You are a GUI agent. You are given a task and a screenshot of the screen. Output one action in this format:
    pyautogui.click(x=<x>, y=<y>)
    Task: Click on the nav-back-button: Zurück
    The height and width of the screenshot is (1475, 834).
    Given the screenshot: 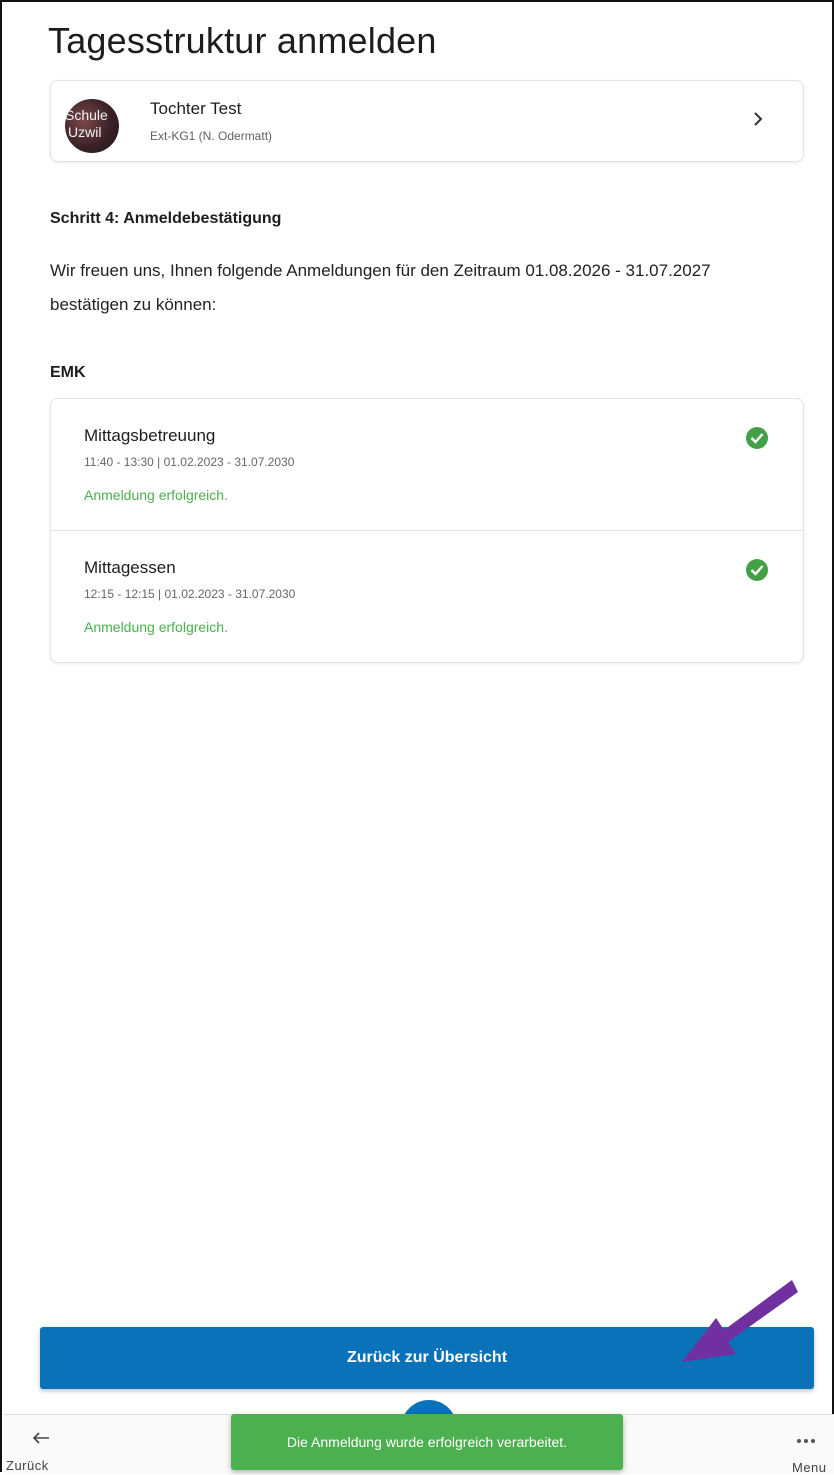 What is the action you would take?
    pyautogui.click(x=34, y=1451)
    